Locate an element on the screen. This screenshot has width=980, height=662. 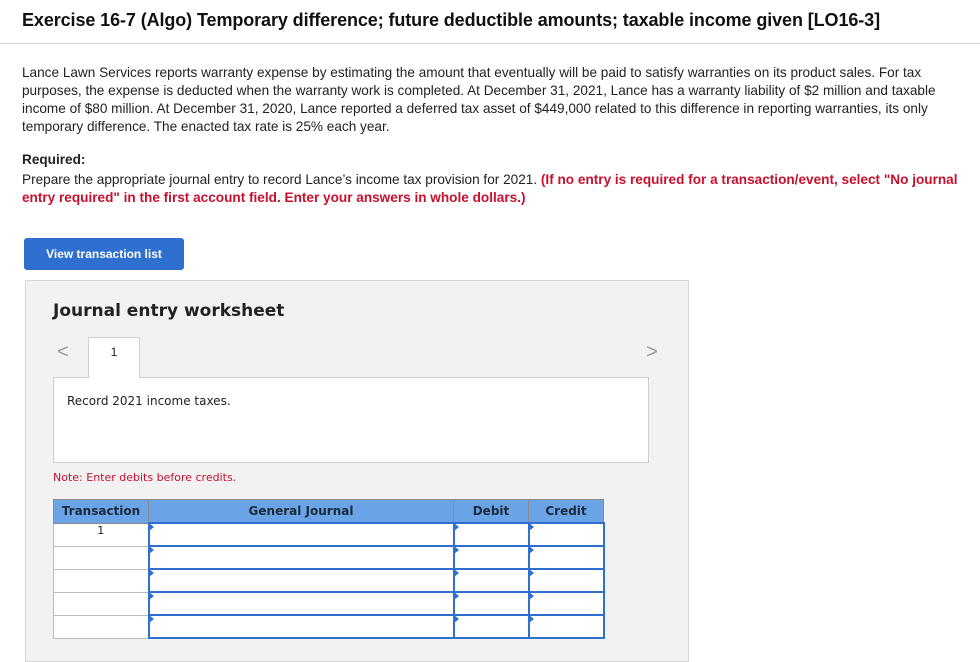
required-label: Required: is located at coordinates (54, 159).